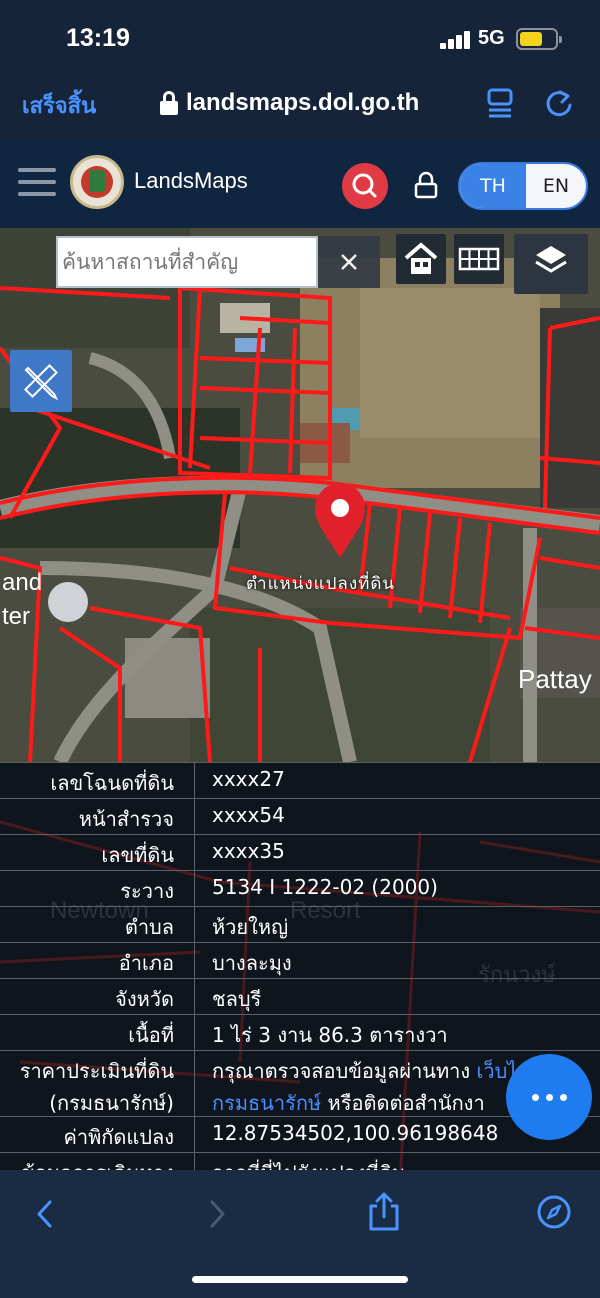 Image resolution: width=600 pixels, height=1298 pixels. What do you see at coordinates (119, 1137) in the screenshot?
I see `coords-label: ค่าพิกัดแปลง` at bounding box center [119, 1137].